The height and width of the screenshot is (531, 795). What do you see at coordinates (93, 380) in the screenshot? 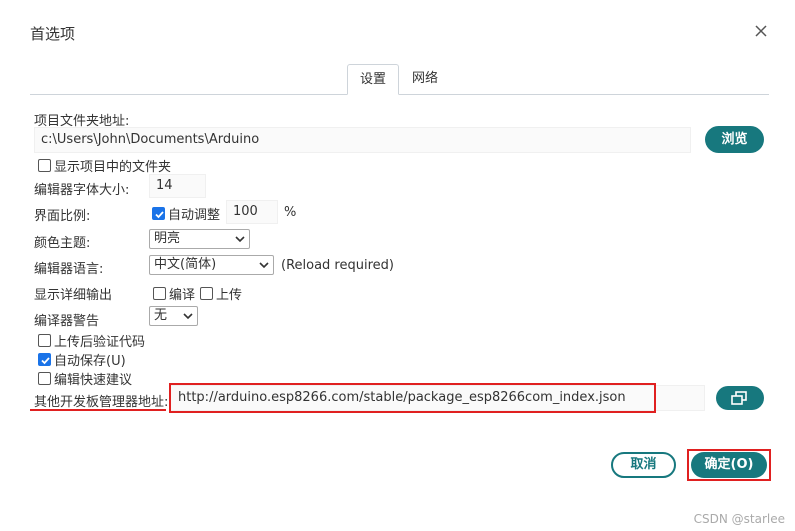
I see `quick-suggestions-label: 编辑快速建议` at bounding box center [93, 380].